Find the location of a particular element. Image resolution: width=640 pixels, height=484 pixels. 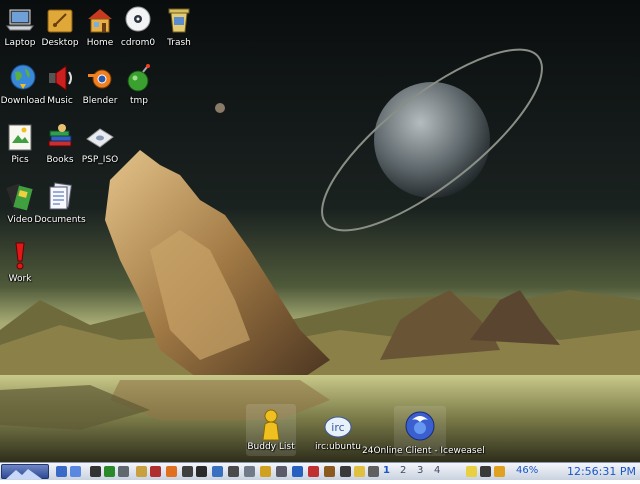

start-menu-button is located at coordinates (25, 471).